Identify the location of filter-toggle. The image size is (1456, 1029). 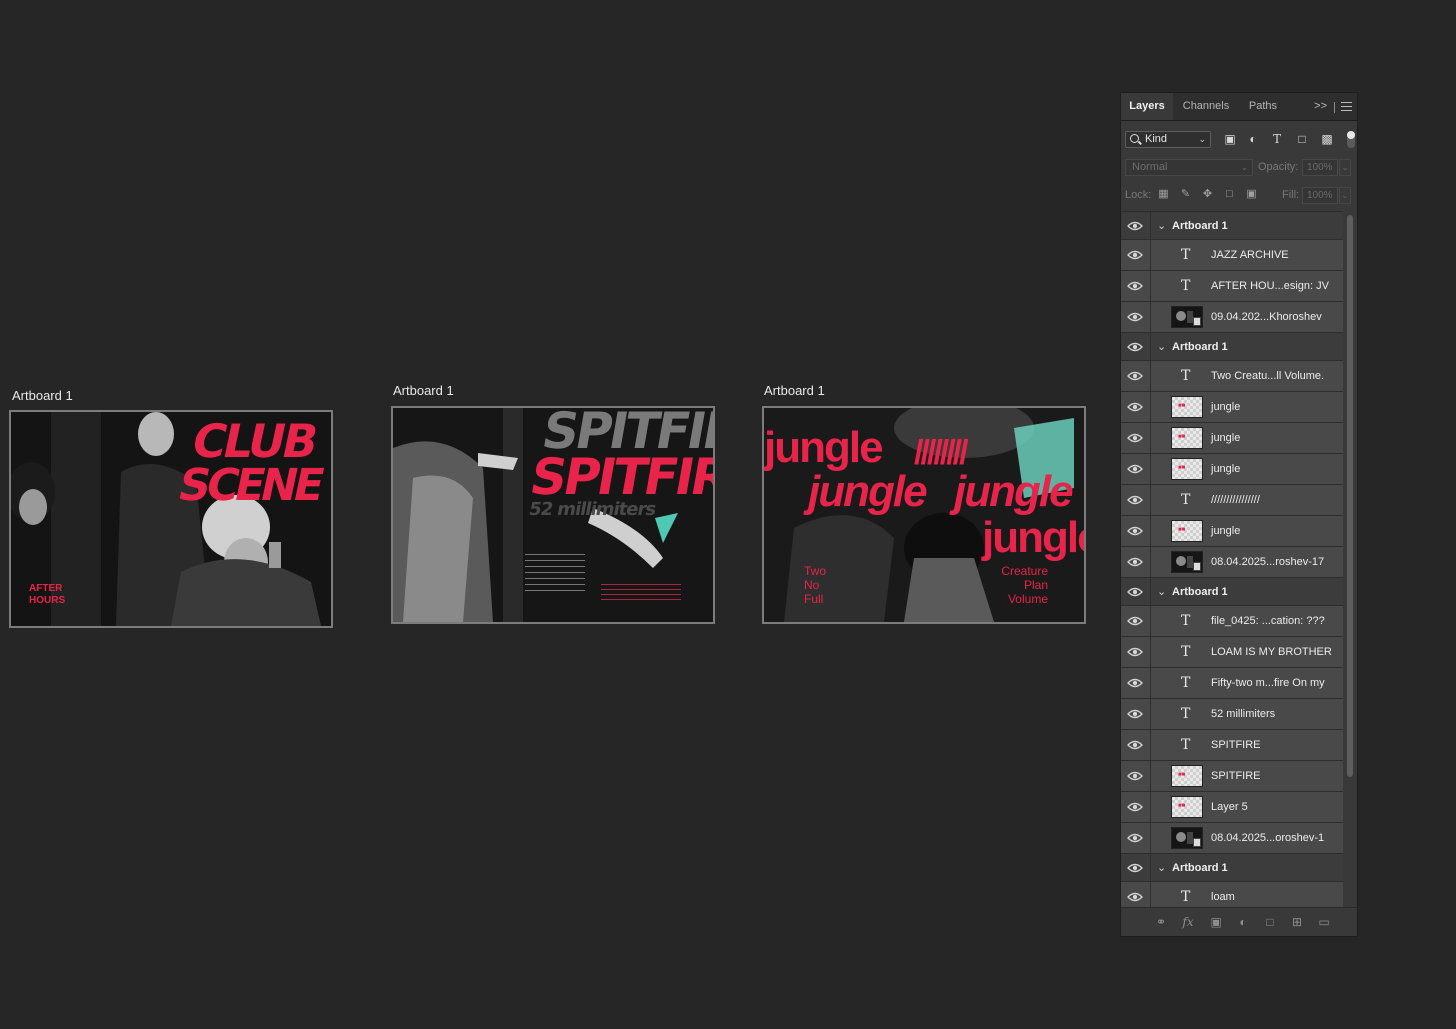
(1351, 139).